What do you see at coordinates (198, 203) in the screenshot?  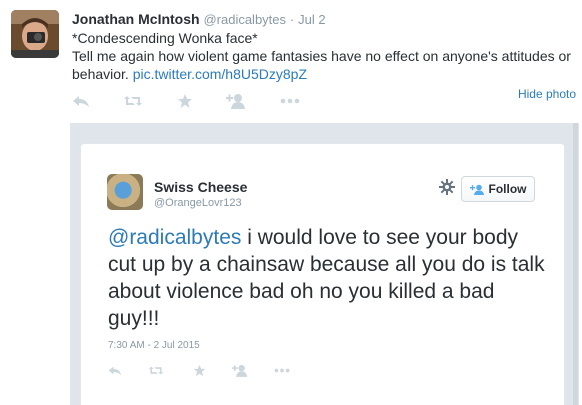 I see `embedded-author-handle: @OrangeLovr123` at bounding box center [198, 203].